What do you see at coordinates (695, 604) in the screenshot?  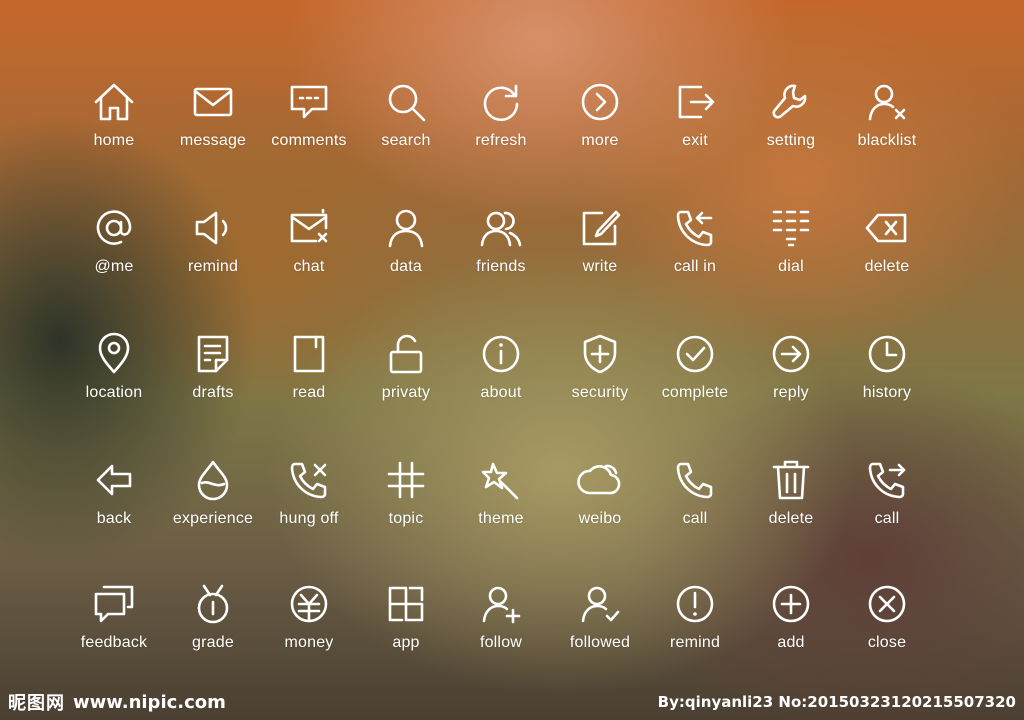 I see `remind-alert-icon` at bounding box center [695, 604].